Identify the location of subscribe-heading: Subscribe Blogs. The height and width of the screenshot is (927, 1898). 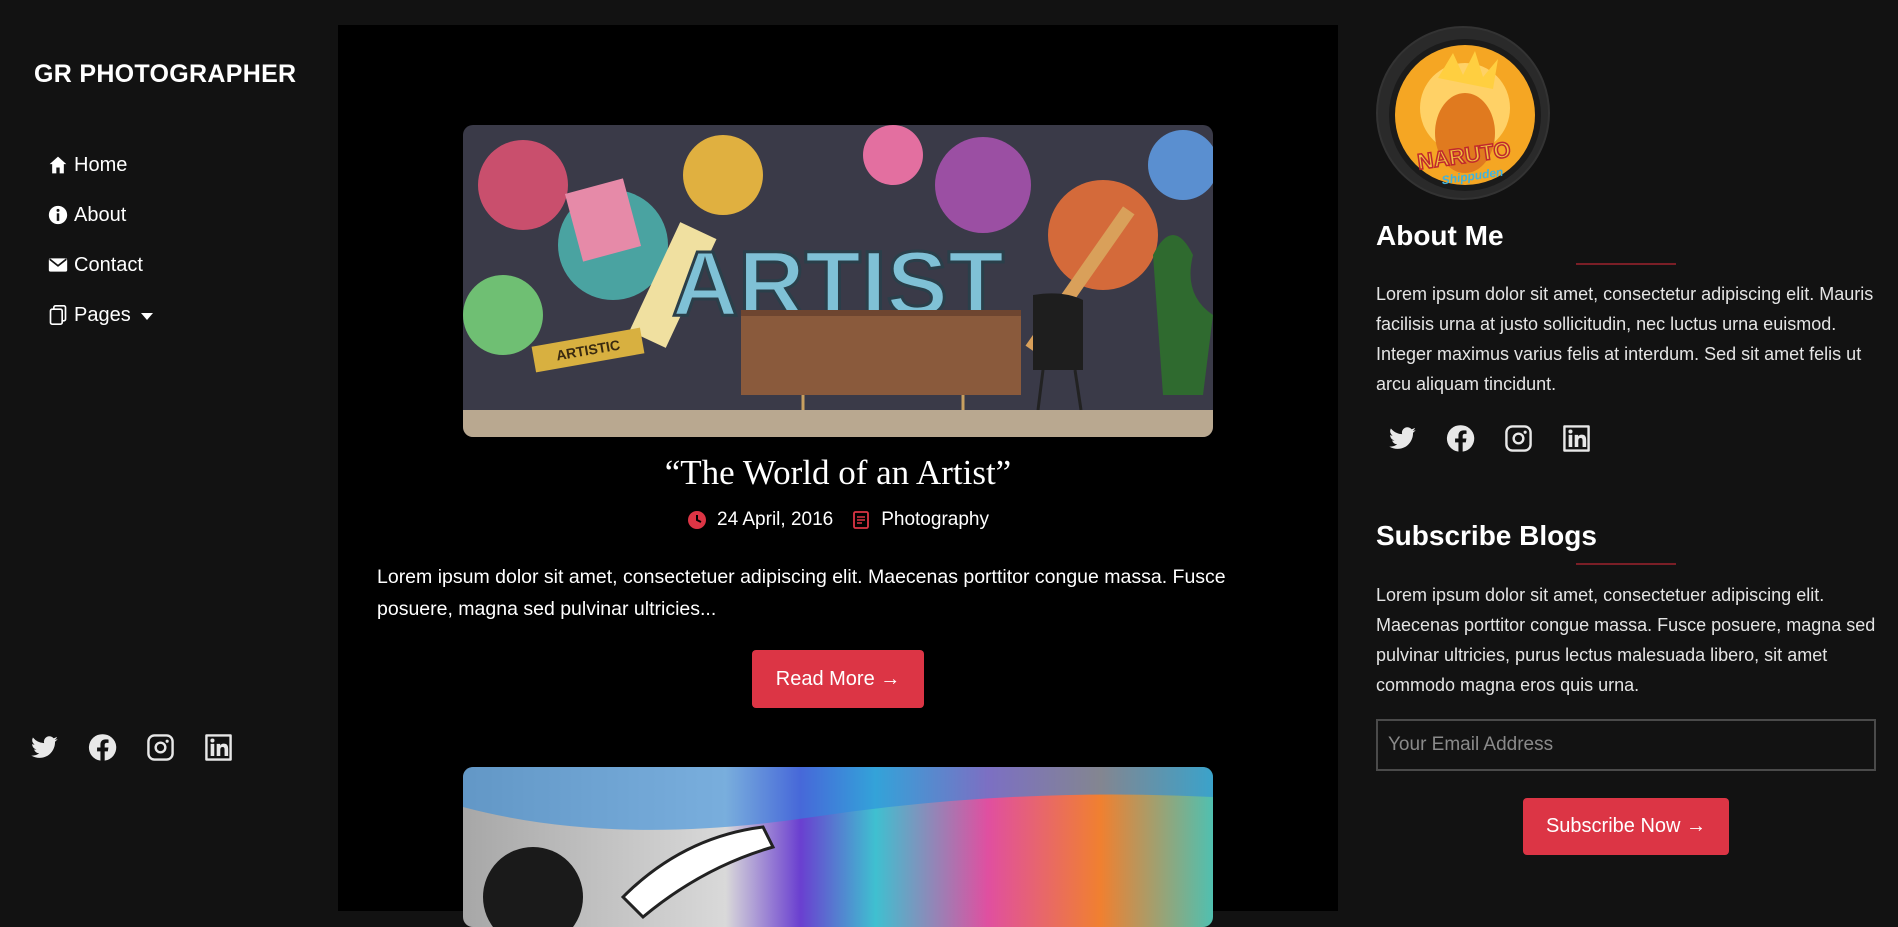
(1486, 535).